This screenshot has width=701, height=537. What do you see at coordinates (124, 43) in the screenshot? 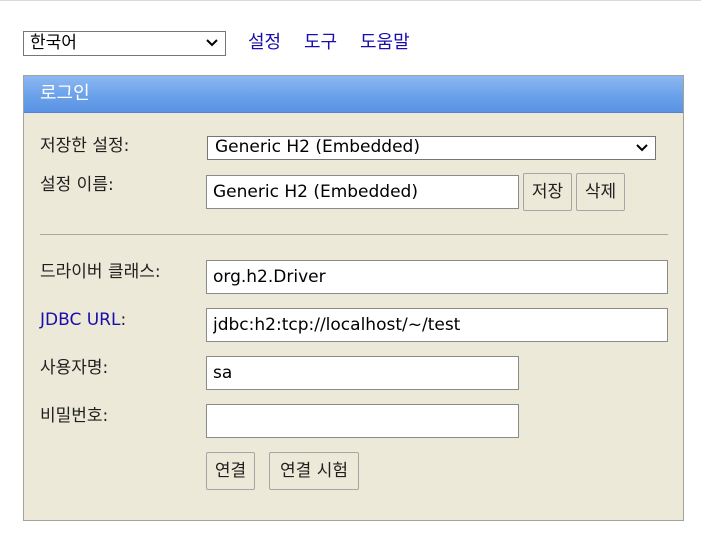
I see `language-select: 한국어` at bounding box center [124, 43].